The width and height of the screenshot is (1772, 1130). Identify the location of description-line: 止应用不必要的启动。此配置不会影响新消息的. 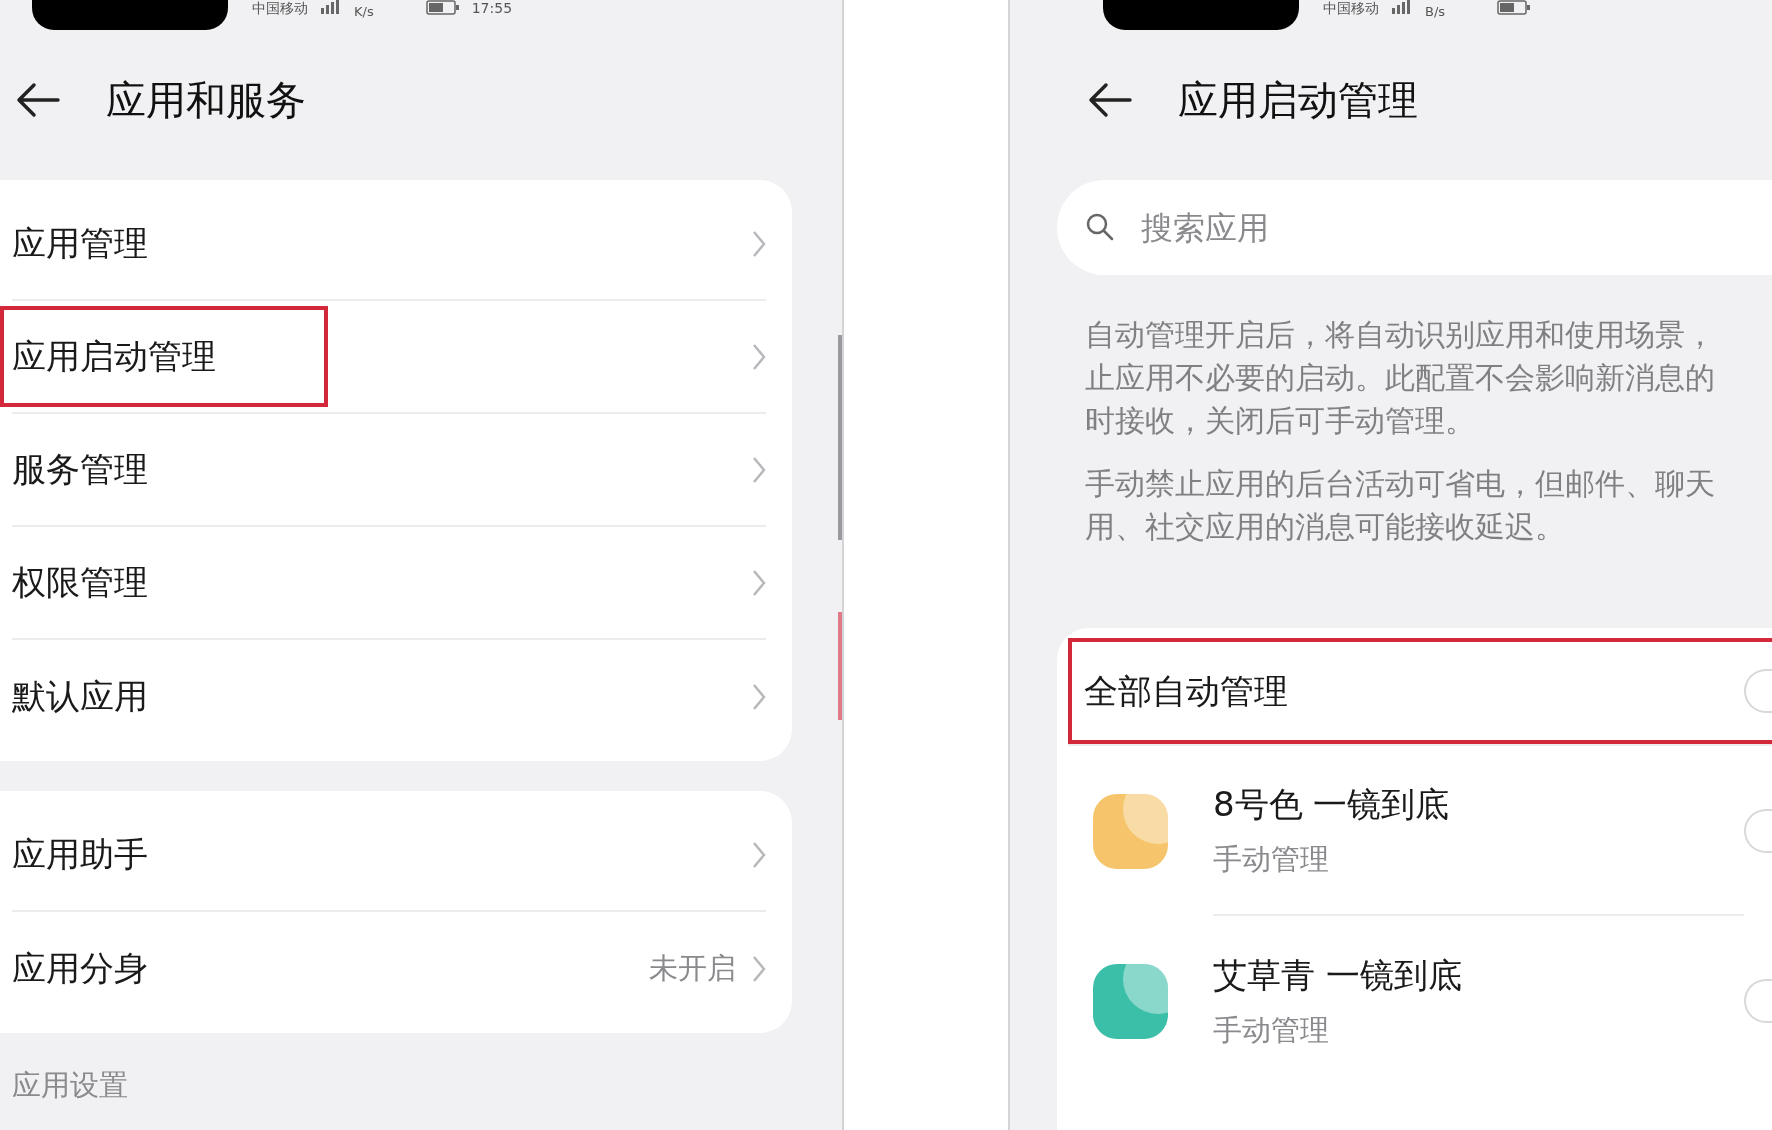
(1400, 378).